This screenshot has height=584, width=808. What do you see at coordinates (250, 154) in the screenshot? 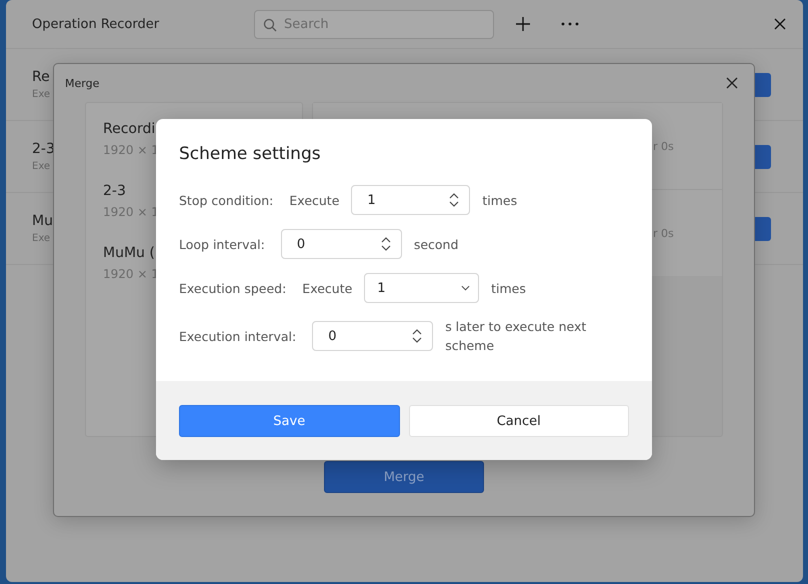
I see `dialog-title: Scheme settings` at bounding box center [250, 154].